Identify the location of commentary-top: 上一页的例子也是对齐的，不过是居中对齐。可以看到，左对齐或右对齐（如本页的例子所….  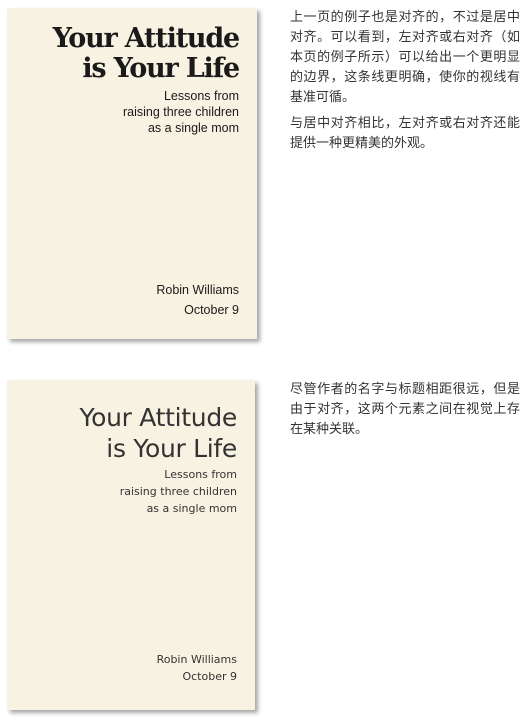
(405, 84).